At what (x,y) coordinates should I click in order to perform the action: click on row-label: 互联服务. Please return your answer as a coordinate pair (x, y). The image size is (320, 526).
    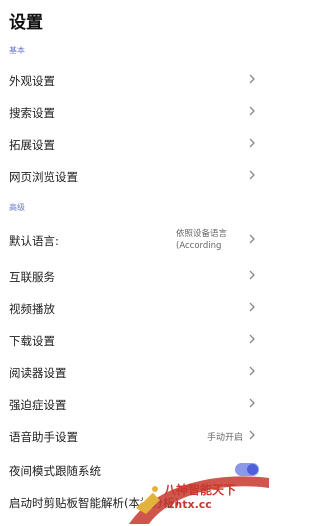
    Looking at the image, I should click on (32, 277).